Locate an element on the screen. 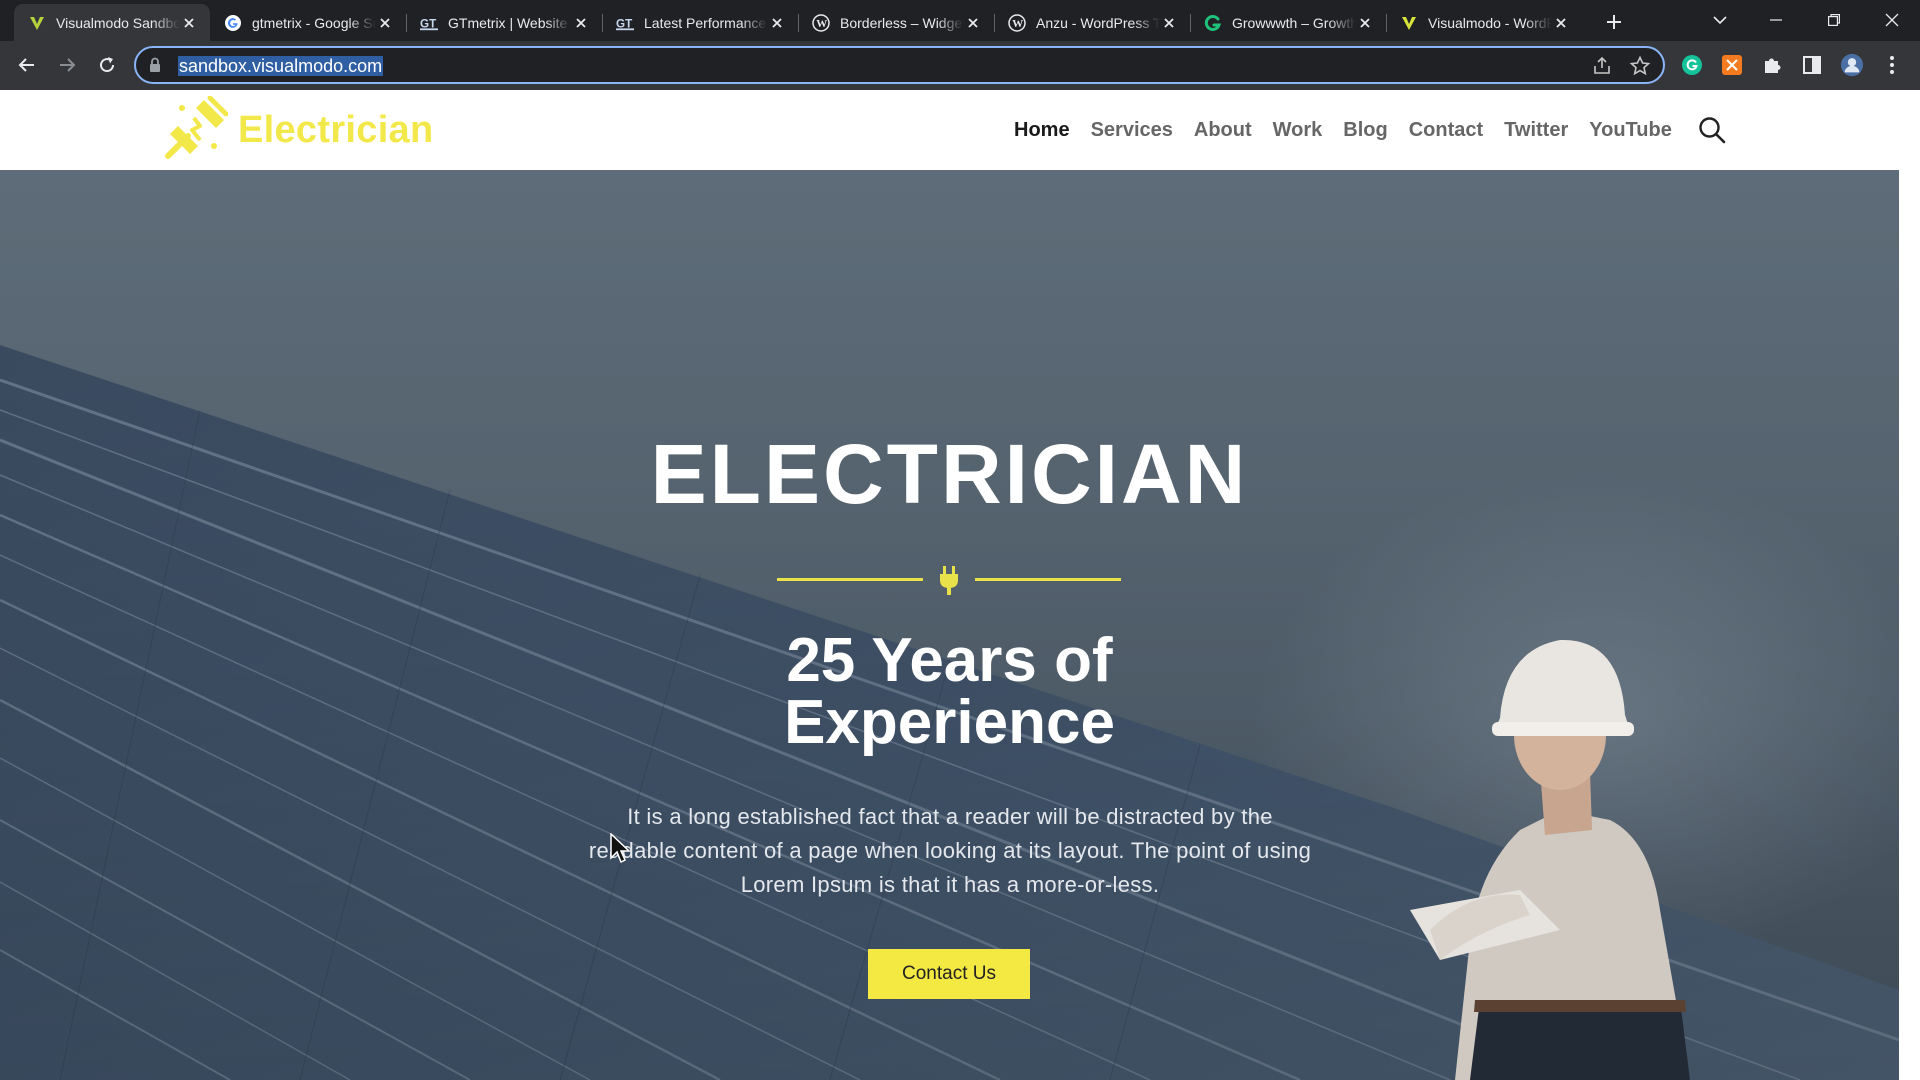 This screenshot has height=1080, width=1920. restore-icon is located at coordinates (1834, 20).